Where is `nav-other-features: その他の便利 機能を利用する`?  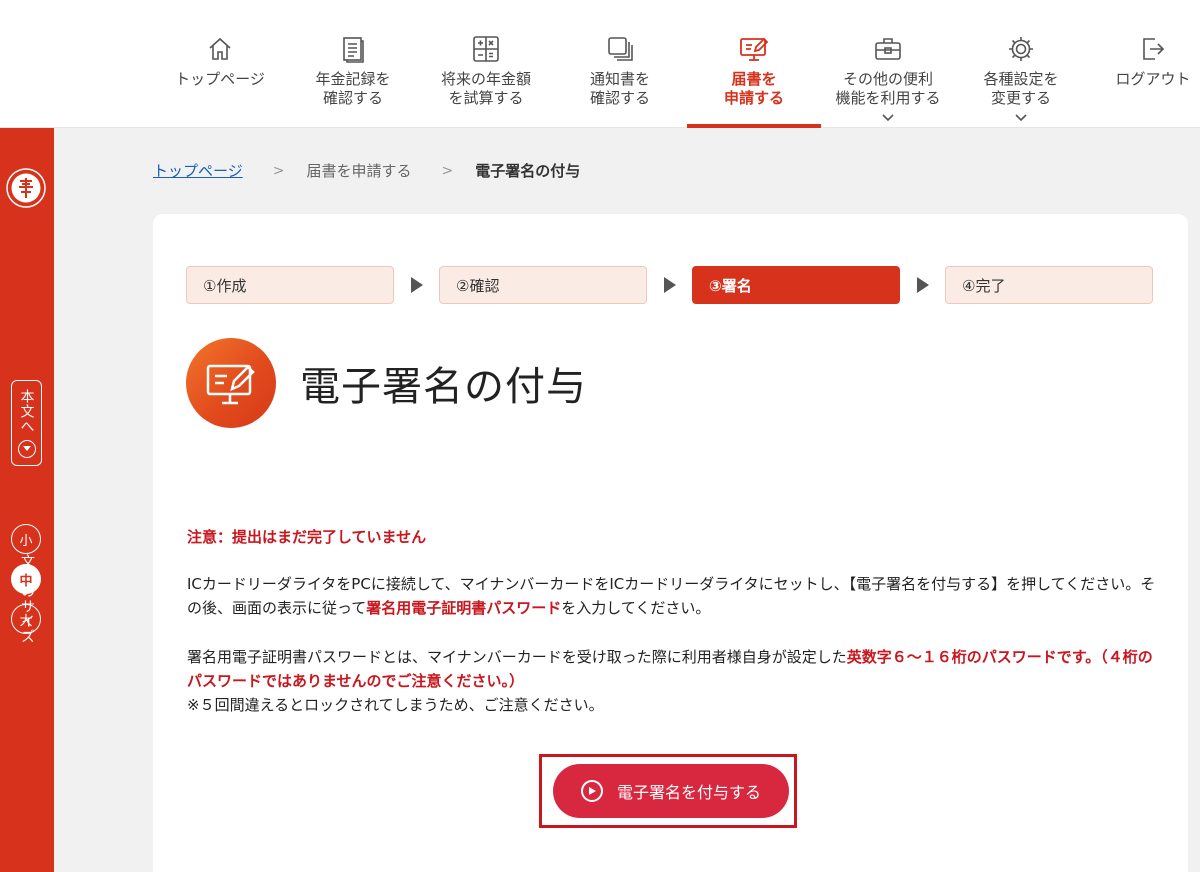 nav-other-features: その他の便利 機能を利用する is located at coordinates (888, 64).